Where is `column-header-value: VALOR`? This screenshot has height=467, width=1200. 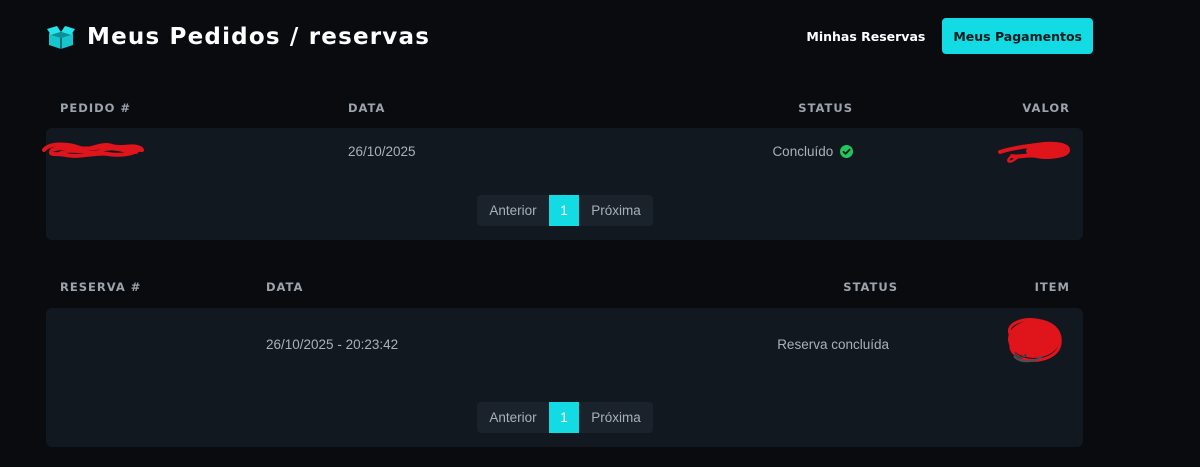
column-header-value: VALOR is located at coordinates (1046, 108).